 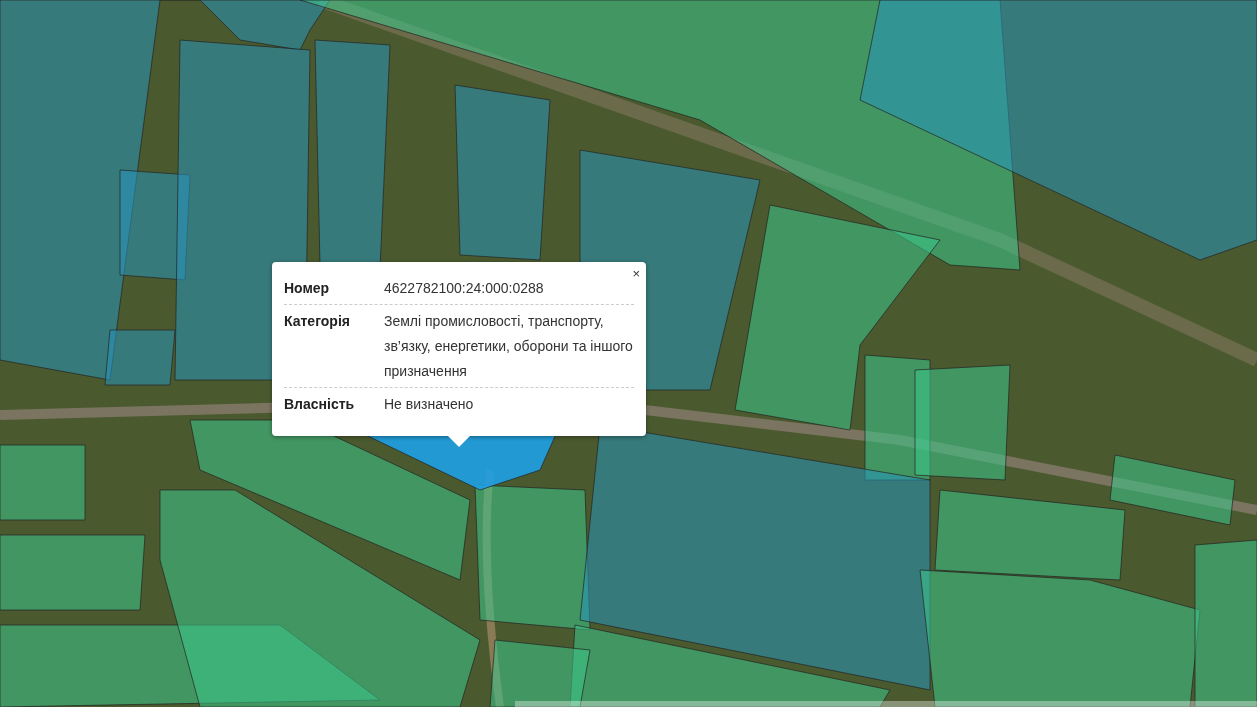 What do you see at coordinates (636, 274) in the screenshot?
I see `close-button: ×` at bounding box center [636, 274].